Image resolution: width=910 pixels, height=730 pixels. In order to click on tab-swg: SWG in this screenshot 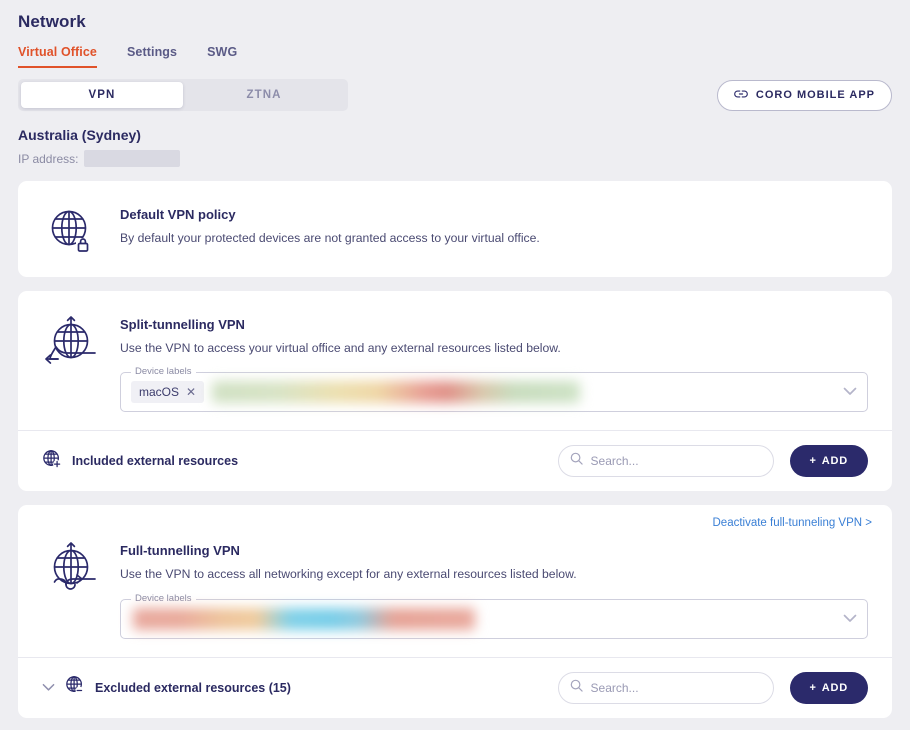, I will do `click(222, 56)`.